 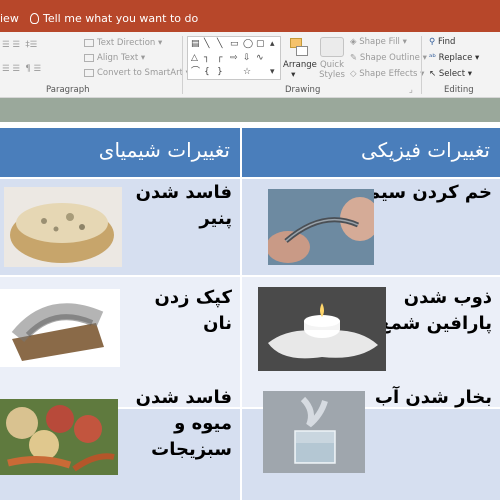 What do you see at coordinates (114, 58) in the screenshot?
I see `align-text-button: Align Text ▾` at bounding box center [114, 58].